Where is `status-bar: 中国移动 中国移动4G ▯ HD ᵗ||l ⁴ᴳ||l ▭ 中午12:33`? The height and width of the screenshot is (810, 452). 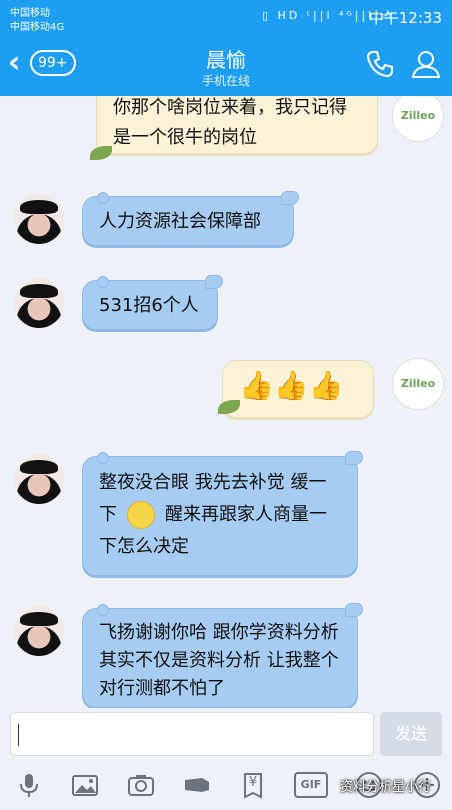
status-bar: 中国移动 中国移动4G ▯ HD ᵗ||l ⁴ᴳ||l ▭ 中午12:33 is located at coordinates (226, 17).